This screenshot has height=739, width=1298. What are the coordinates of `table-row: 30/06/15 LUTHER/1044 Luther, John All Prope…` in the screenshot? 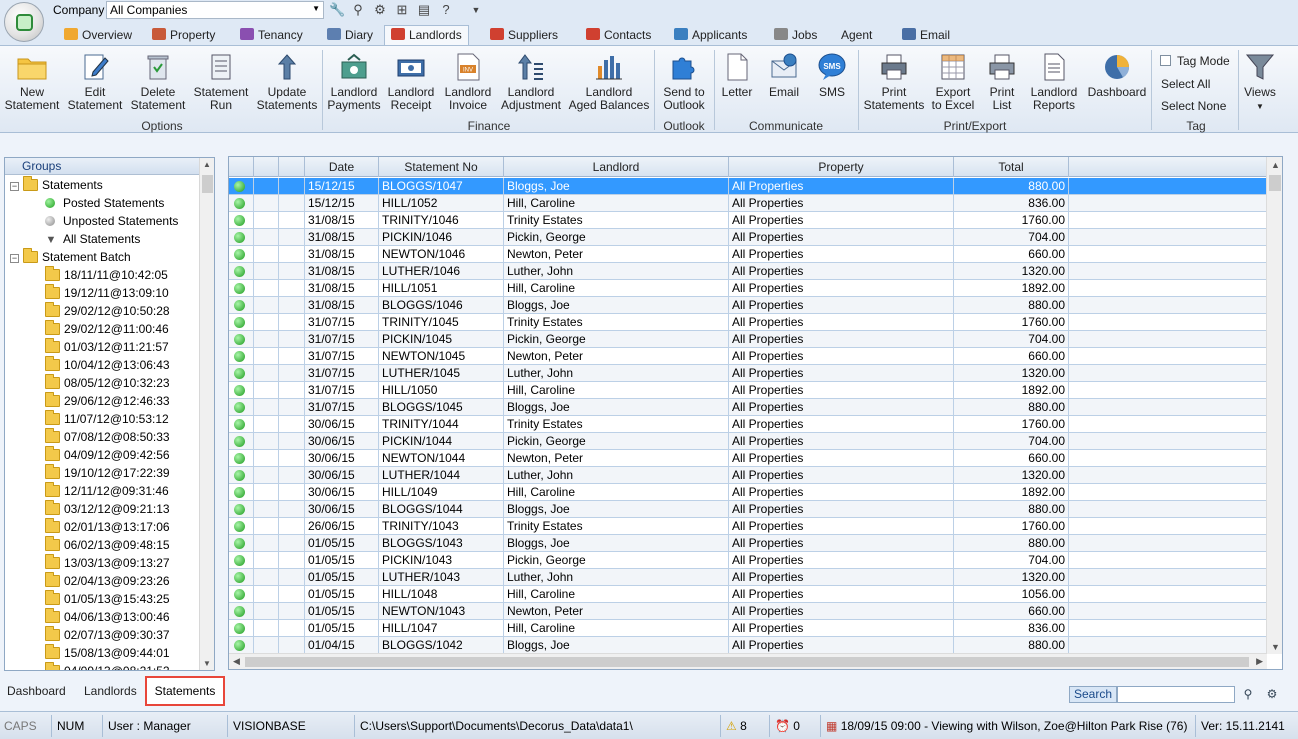 It's located at (748, 475).